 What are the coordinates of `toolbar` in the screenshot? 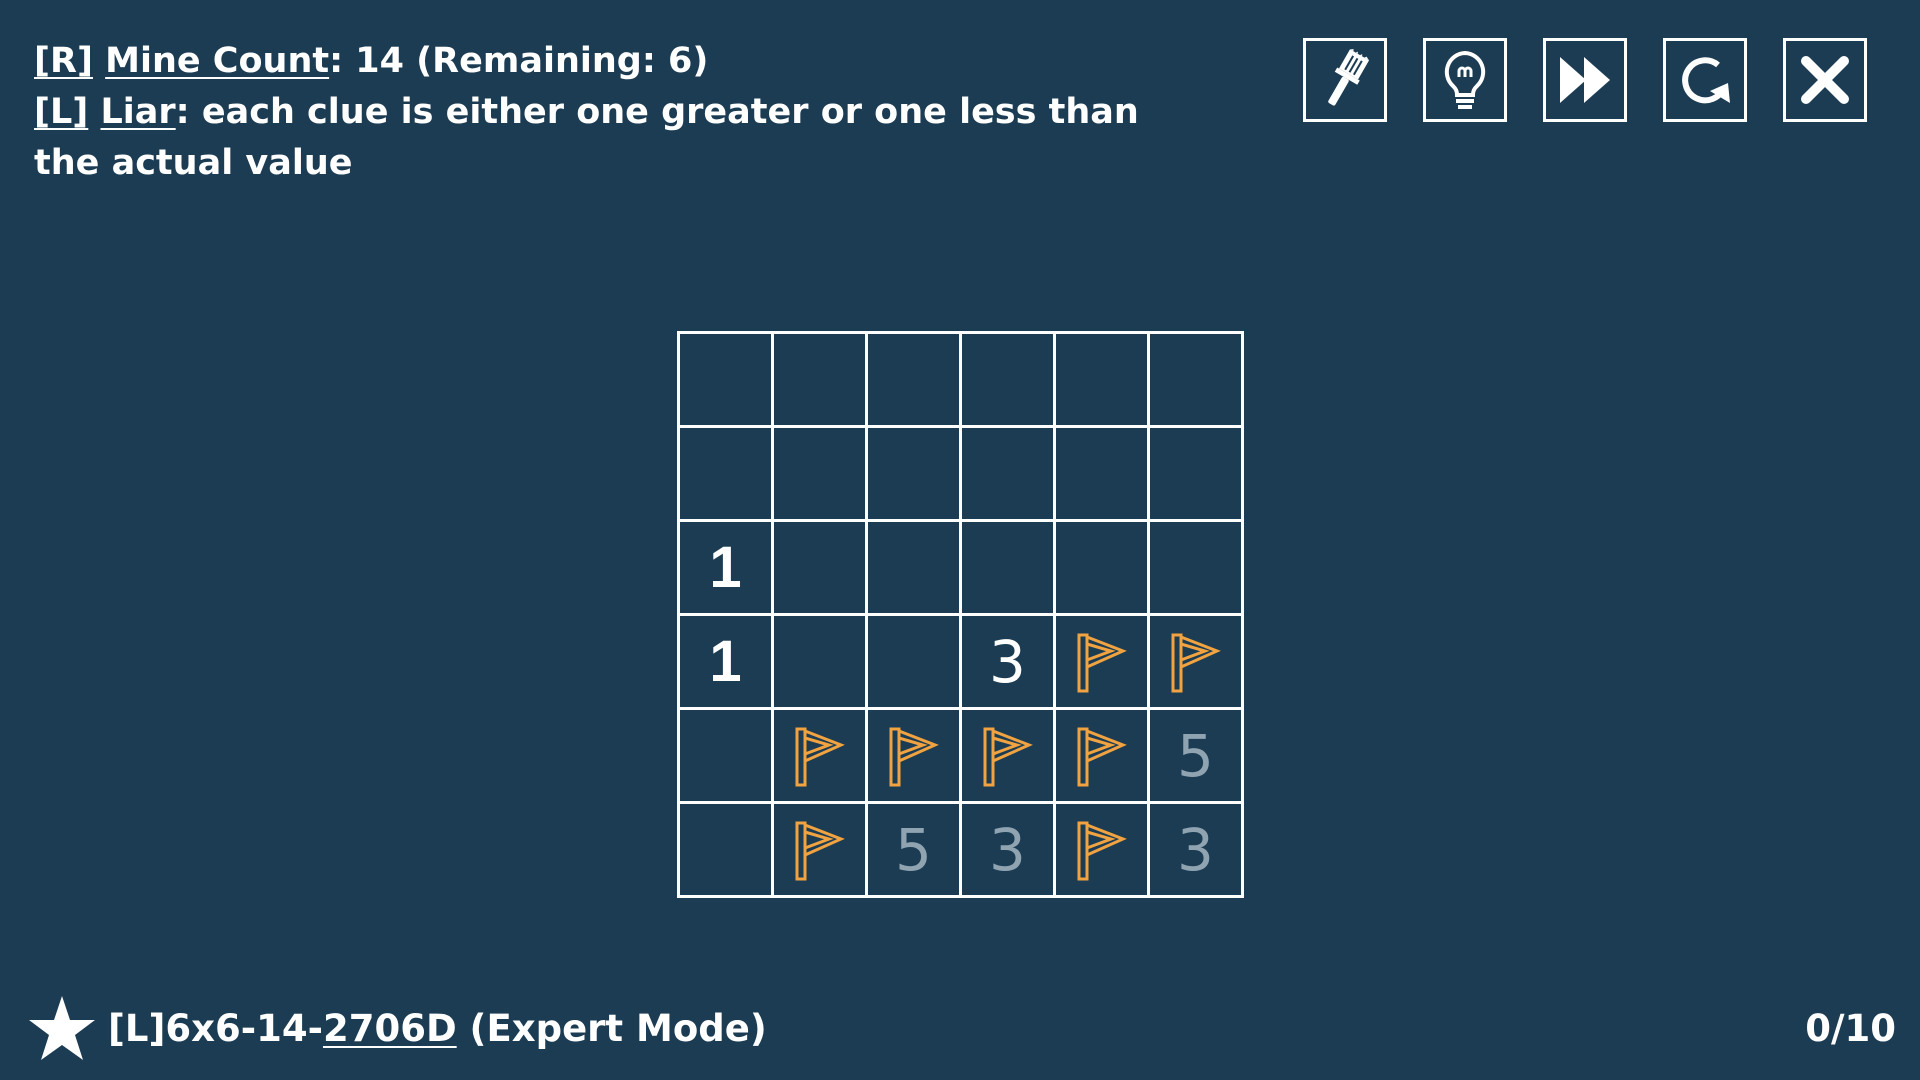 It's located at (1585, 80).